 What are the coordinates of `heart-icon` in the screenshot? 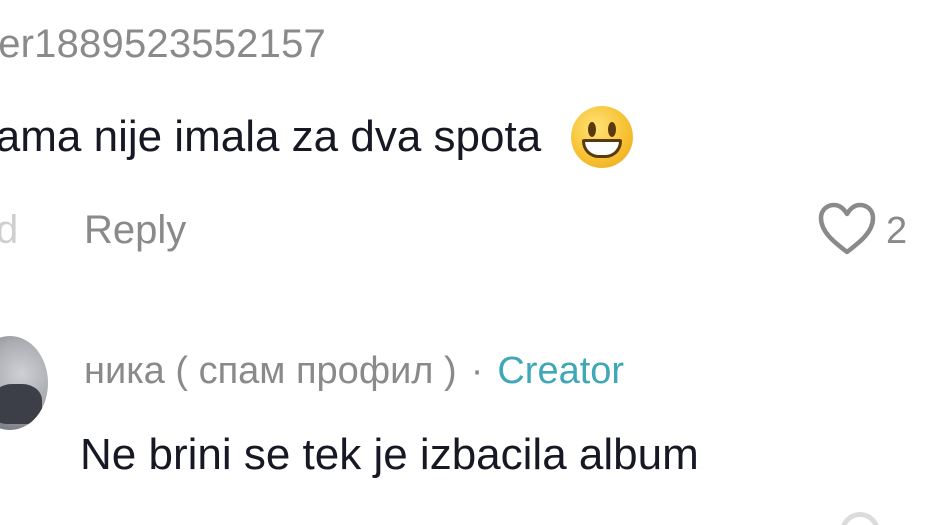 It's located at (847, 231).